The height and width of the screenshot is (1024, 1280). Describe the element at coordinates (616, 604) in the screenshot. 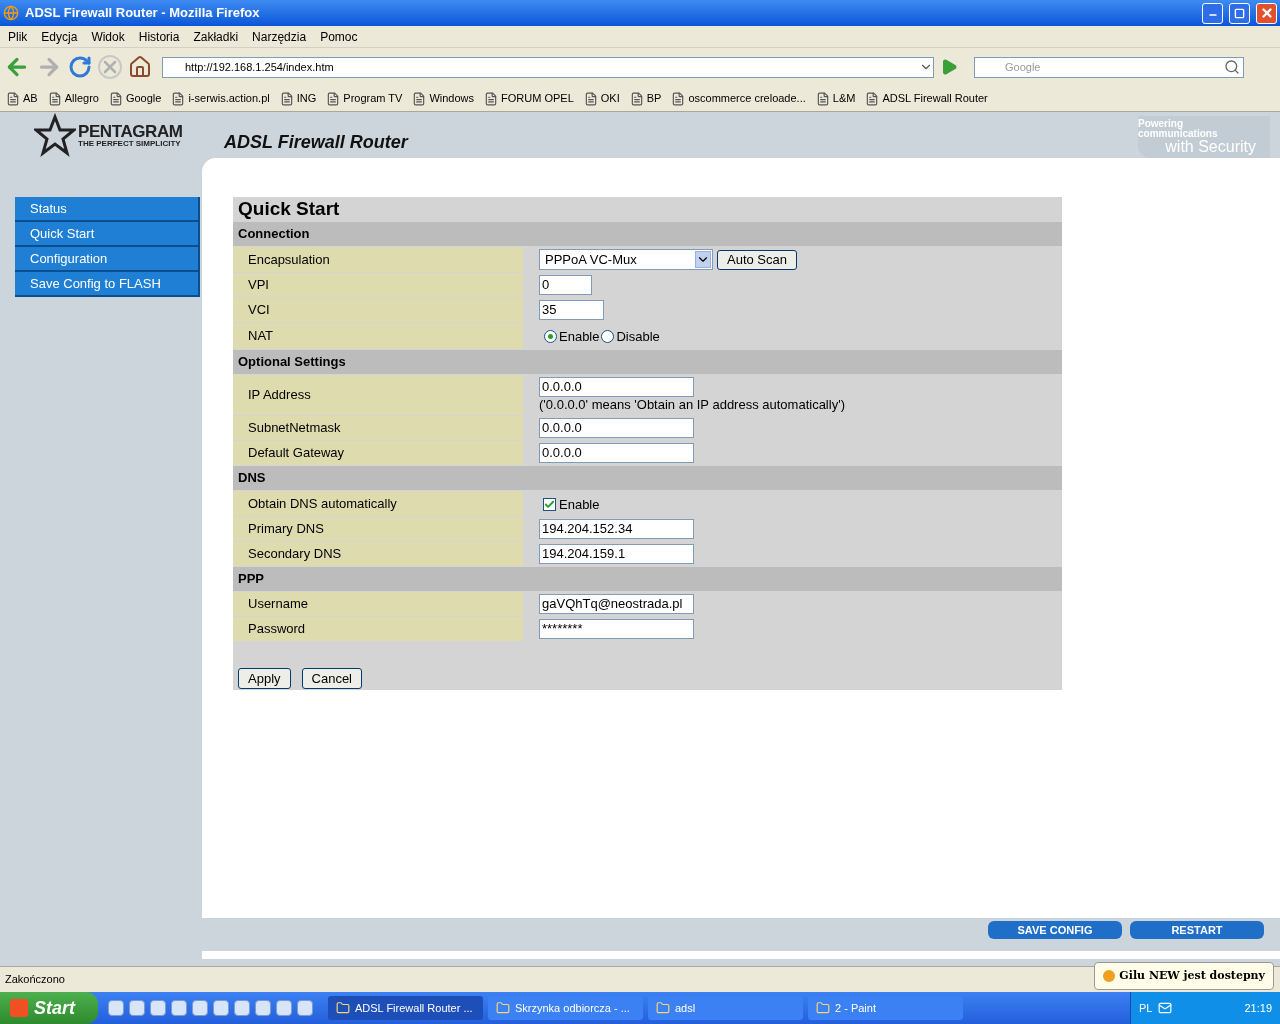

I see `text-field: gaVQhTq@neostrada.pl` at that location.